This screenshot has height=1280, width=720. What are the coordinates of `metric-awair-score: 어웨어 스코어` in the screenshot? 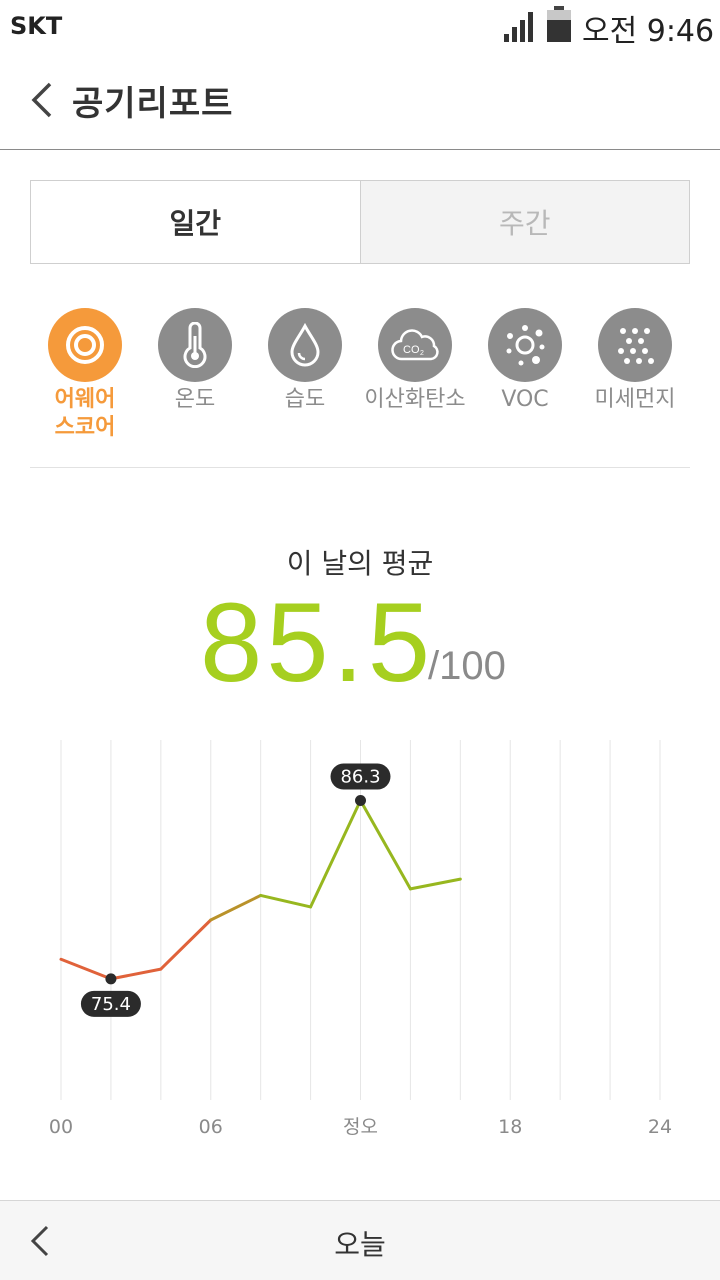 It's located at (85, 375).